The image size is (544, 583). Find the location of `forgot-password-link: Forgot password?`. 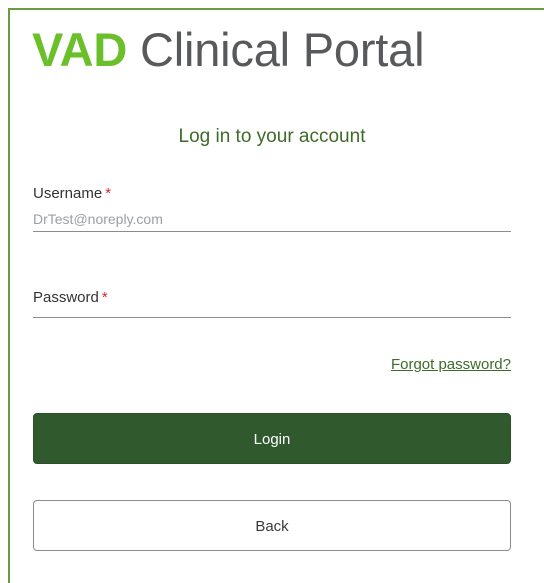

forgot-password-link: Forgot password? is located at coordinates (451, 364).